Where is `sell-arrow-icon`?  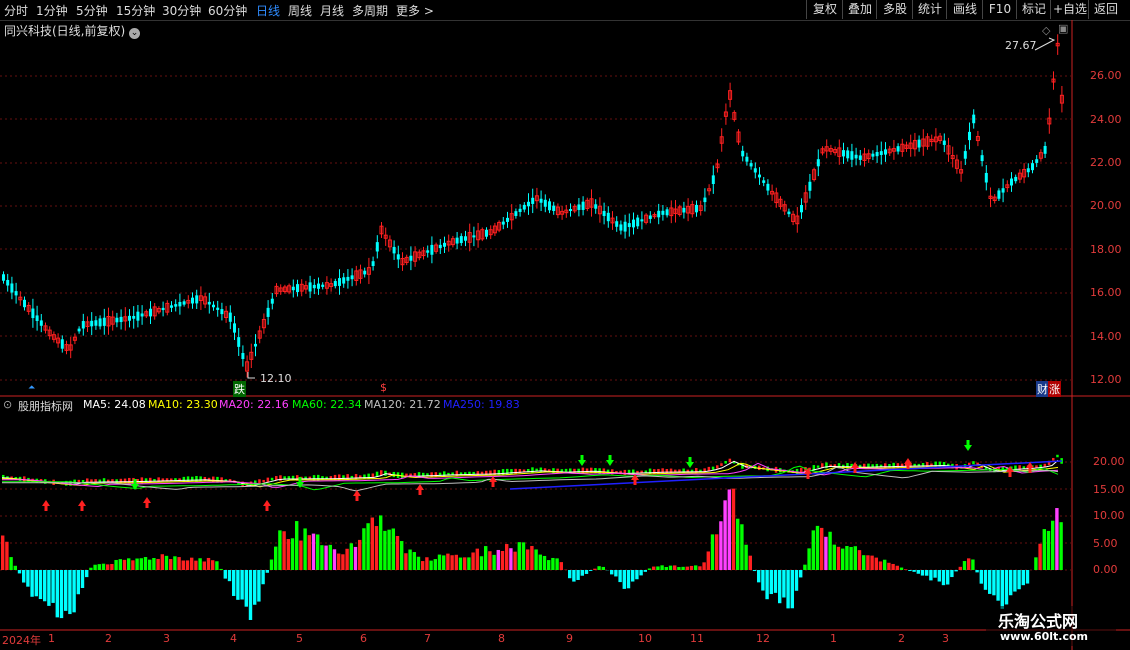
sell-arrow-icon is located at coordinates (968, 445).